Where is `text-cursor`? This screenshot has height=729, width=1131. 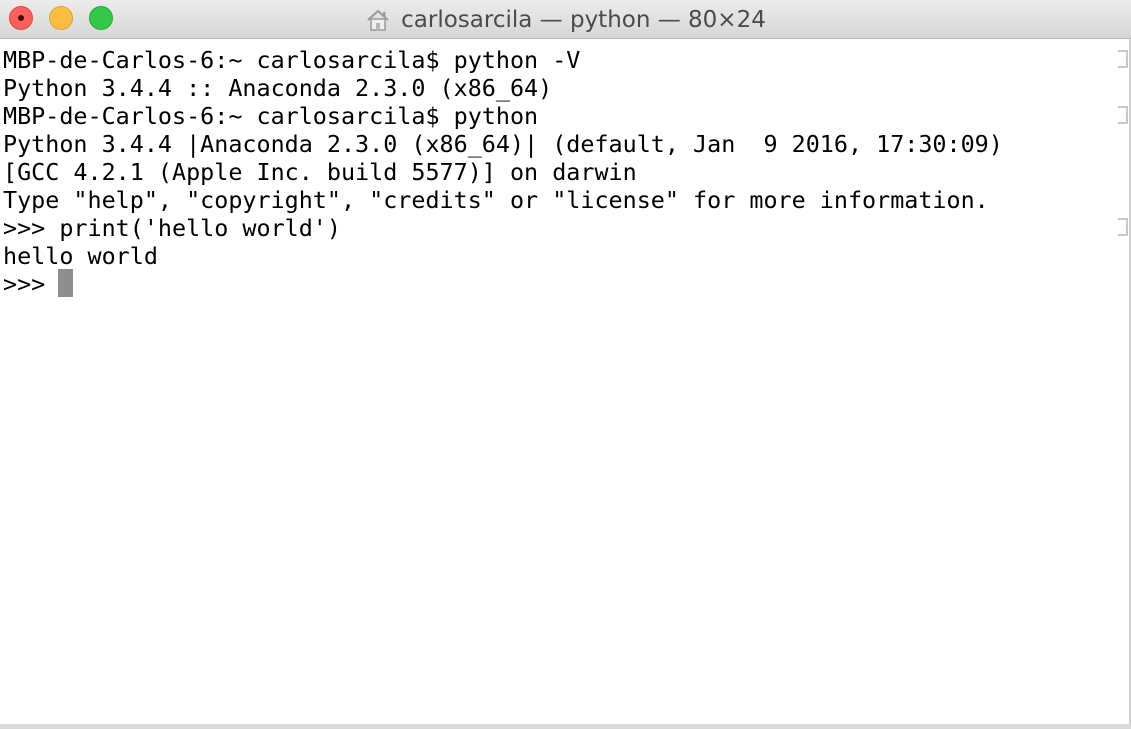
text-cursor is located at coordinates (65, 283).